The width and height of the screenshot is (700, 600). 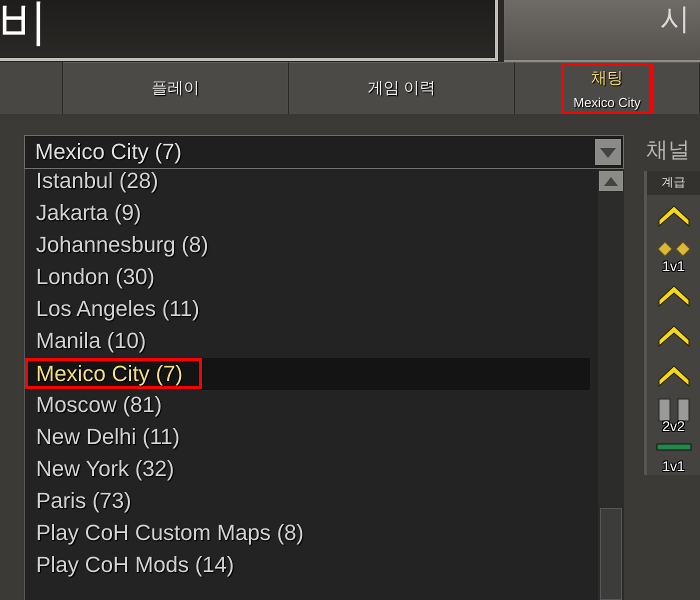 I want to click on channel-item: New York (32), so click(x=307, y=470).